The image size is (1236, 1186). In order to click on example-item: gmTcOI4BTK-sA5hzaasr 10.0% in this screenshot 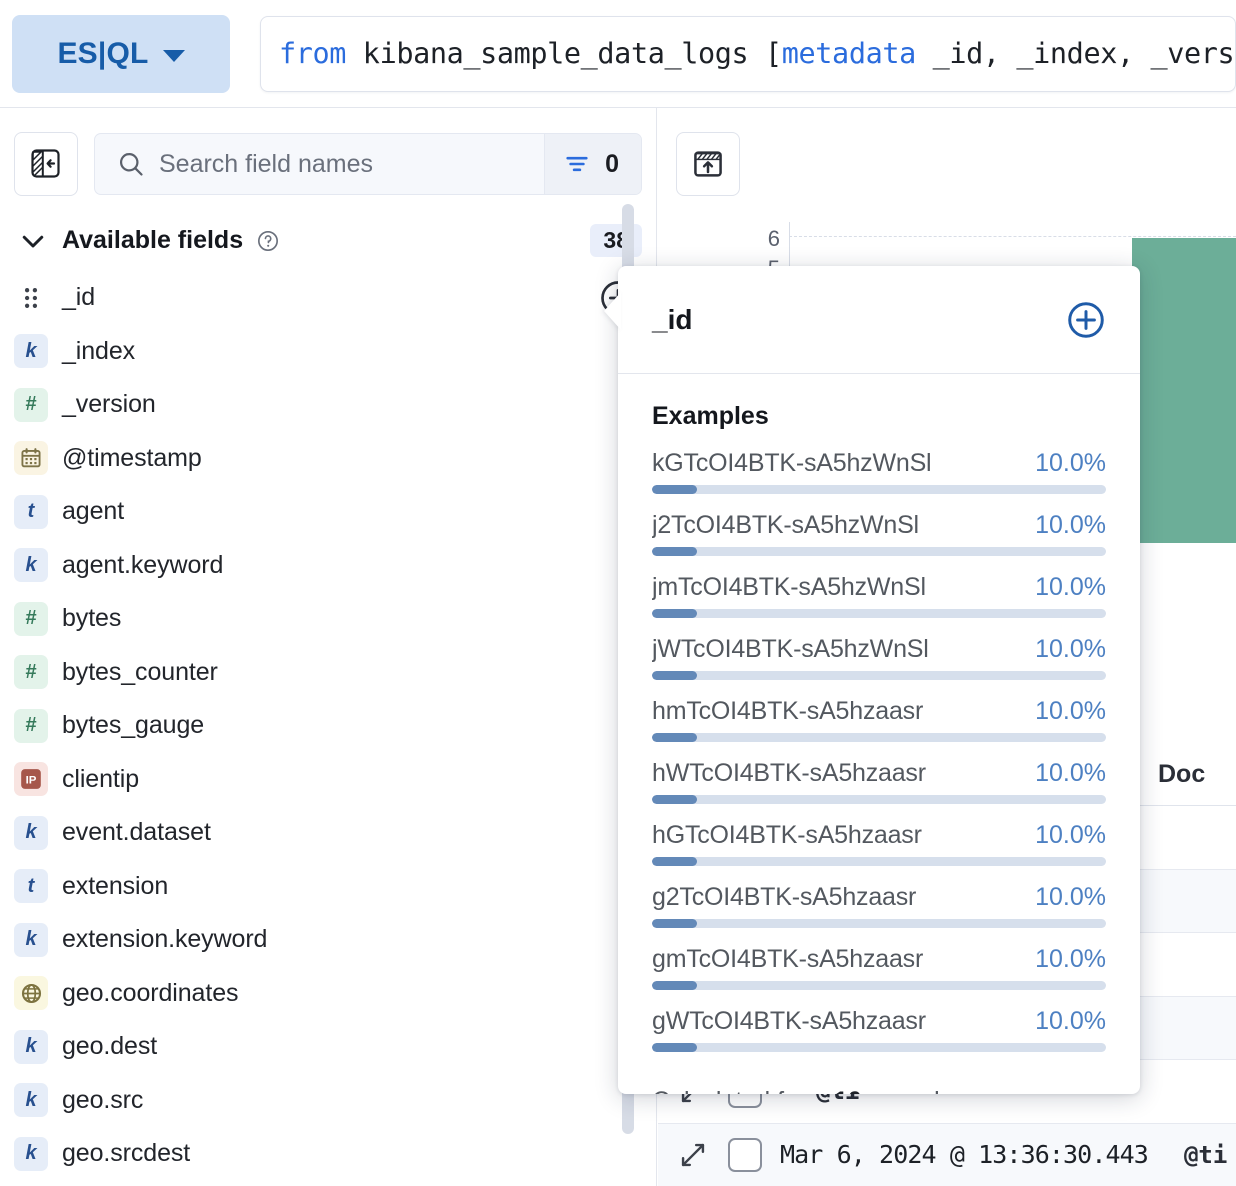, I will do `click(879, 967)`.